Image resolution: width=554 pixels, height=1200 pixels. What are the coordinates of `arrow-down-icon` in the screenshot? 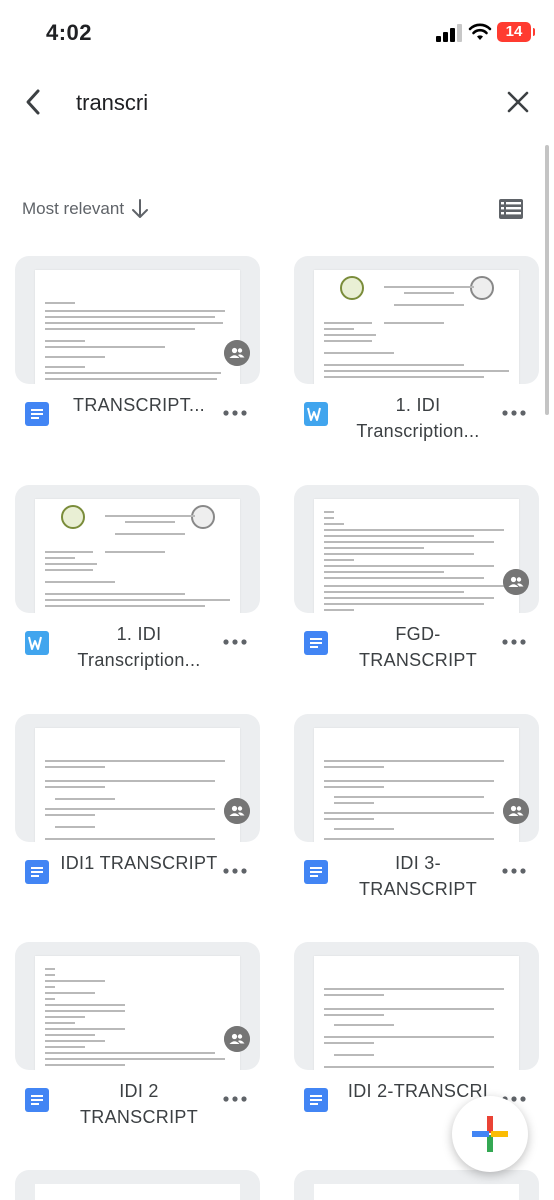 It's located at (140, 209).